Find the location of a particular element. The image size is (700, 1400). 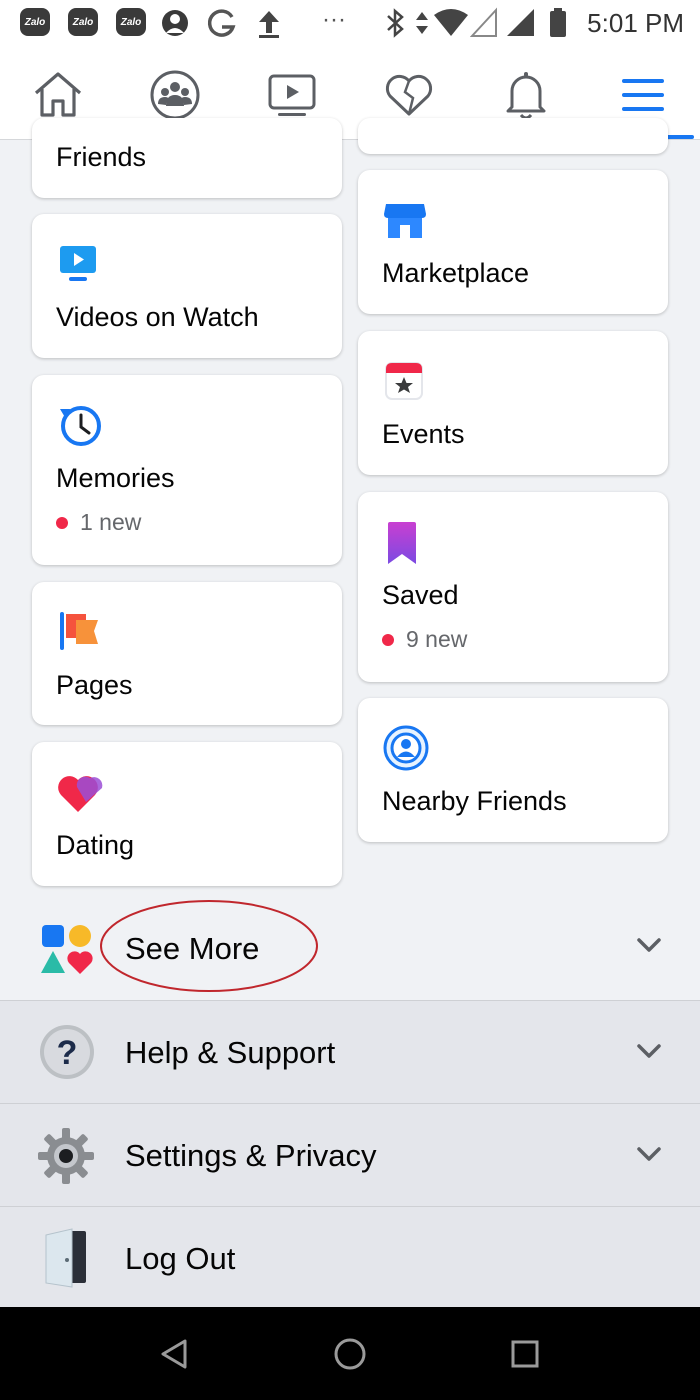

status-bar: Zalo Zalo Zalo ··· 5:01 PM is located at coordinates (350, 25).